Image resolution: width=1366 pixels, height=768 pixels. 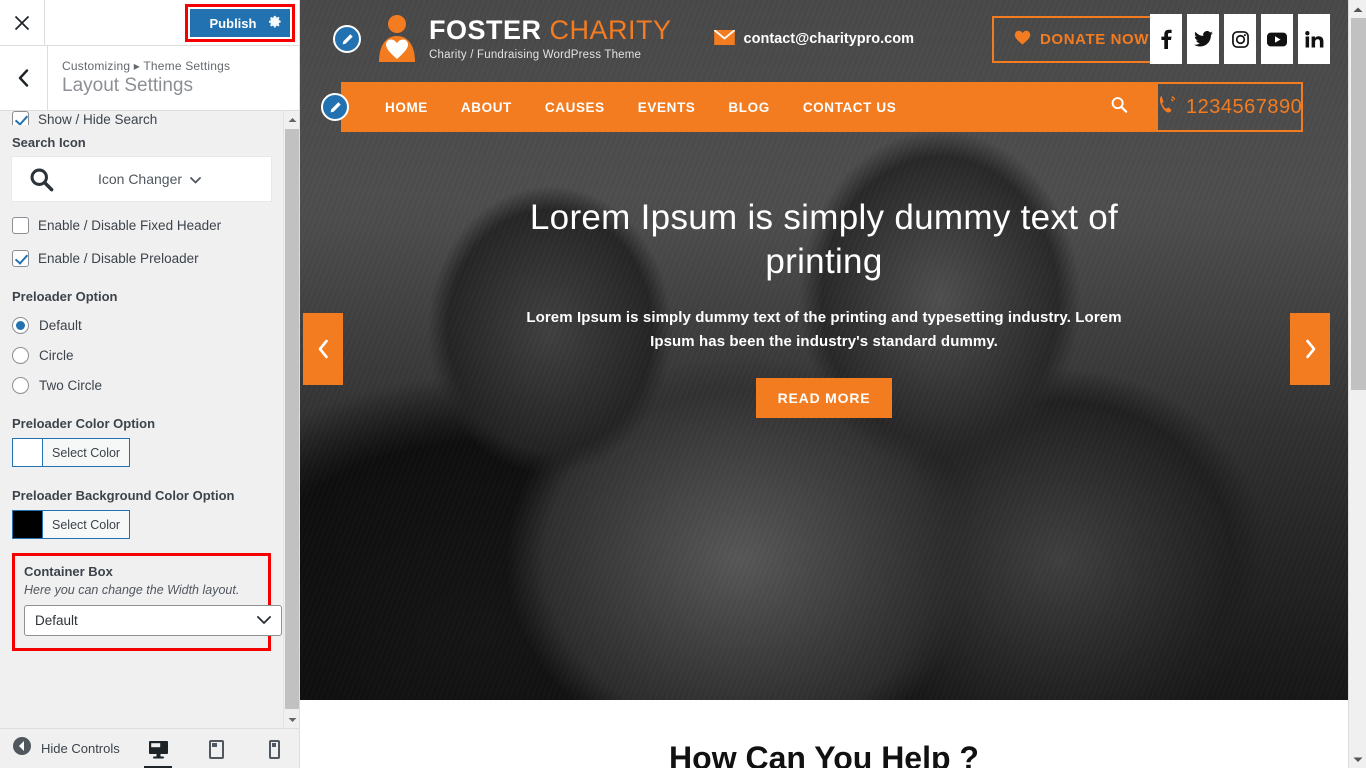 I want to click on preview-scrollbar-thumb, so click(x=1358, y=204).